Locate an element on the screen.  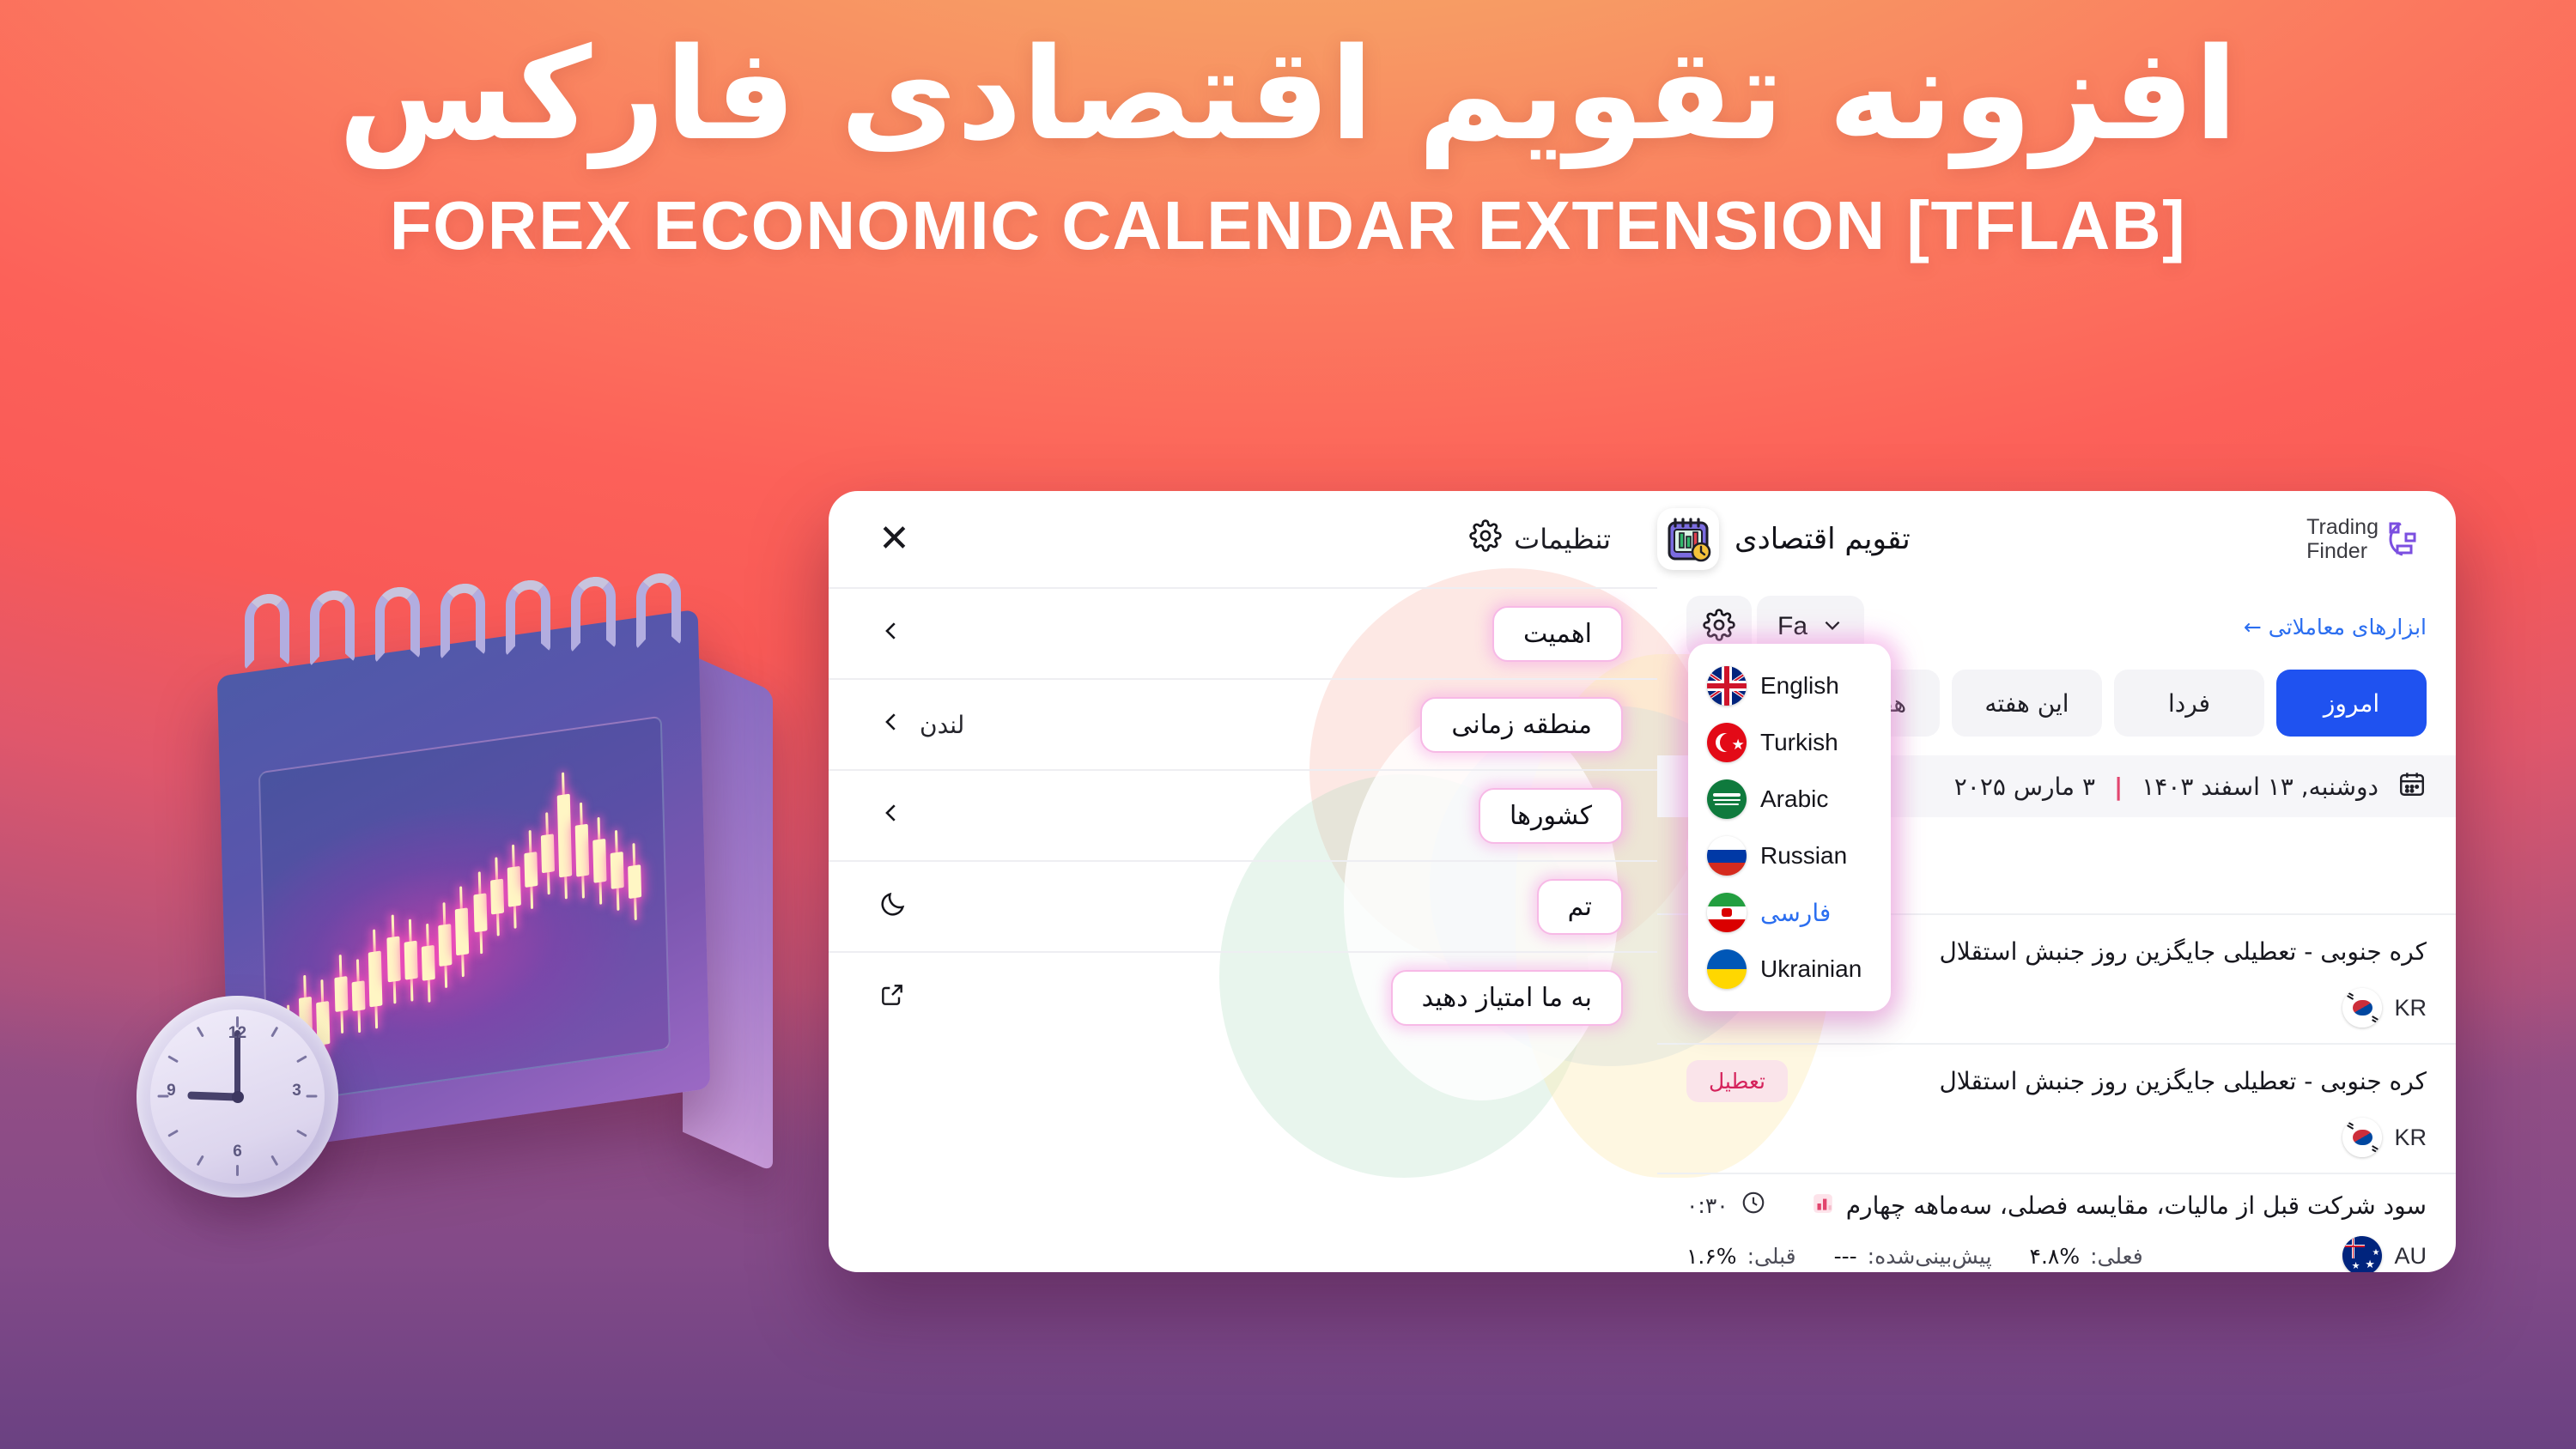
settings-row: منطقه زمانی لندن is located at coordinates (1243, 723).